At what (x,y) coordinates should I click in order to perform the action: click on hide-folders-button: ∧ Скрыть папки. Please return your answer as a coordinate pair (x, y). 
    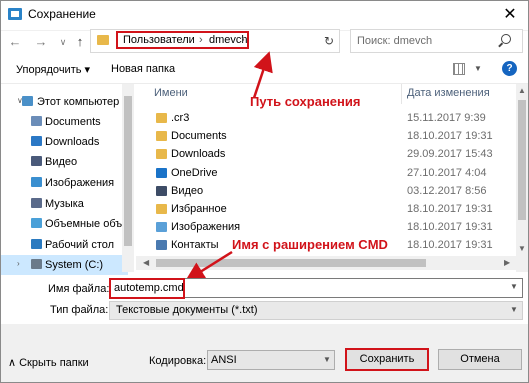
    Looking at the image, I should click on (48, 362).